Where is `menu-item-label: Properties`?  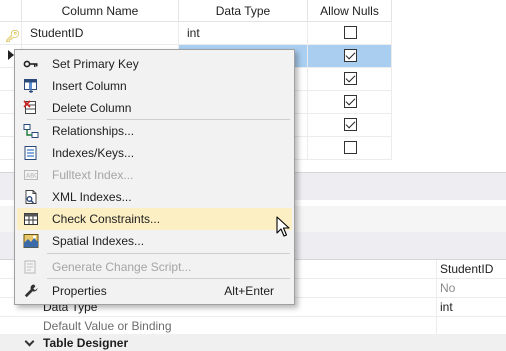 menu-item-label: Properties is located at coordinates (79, 291).